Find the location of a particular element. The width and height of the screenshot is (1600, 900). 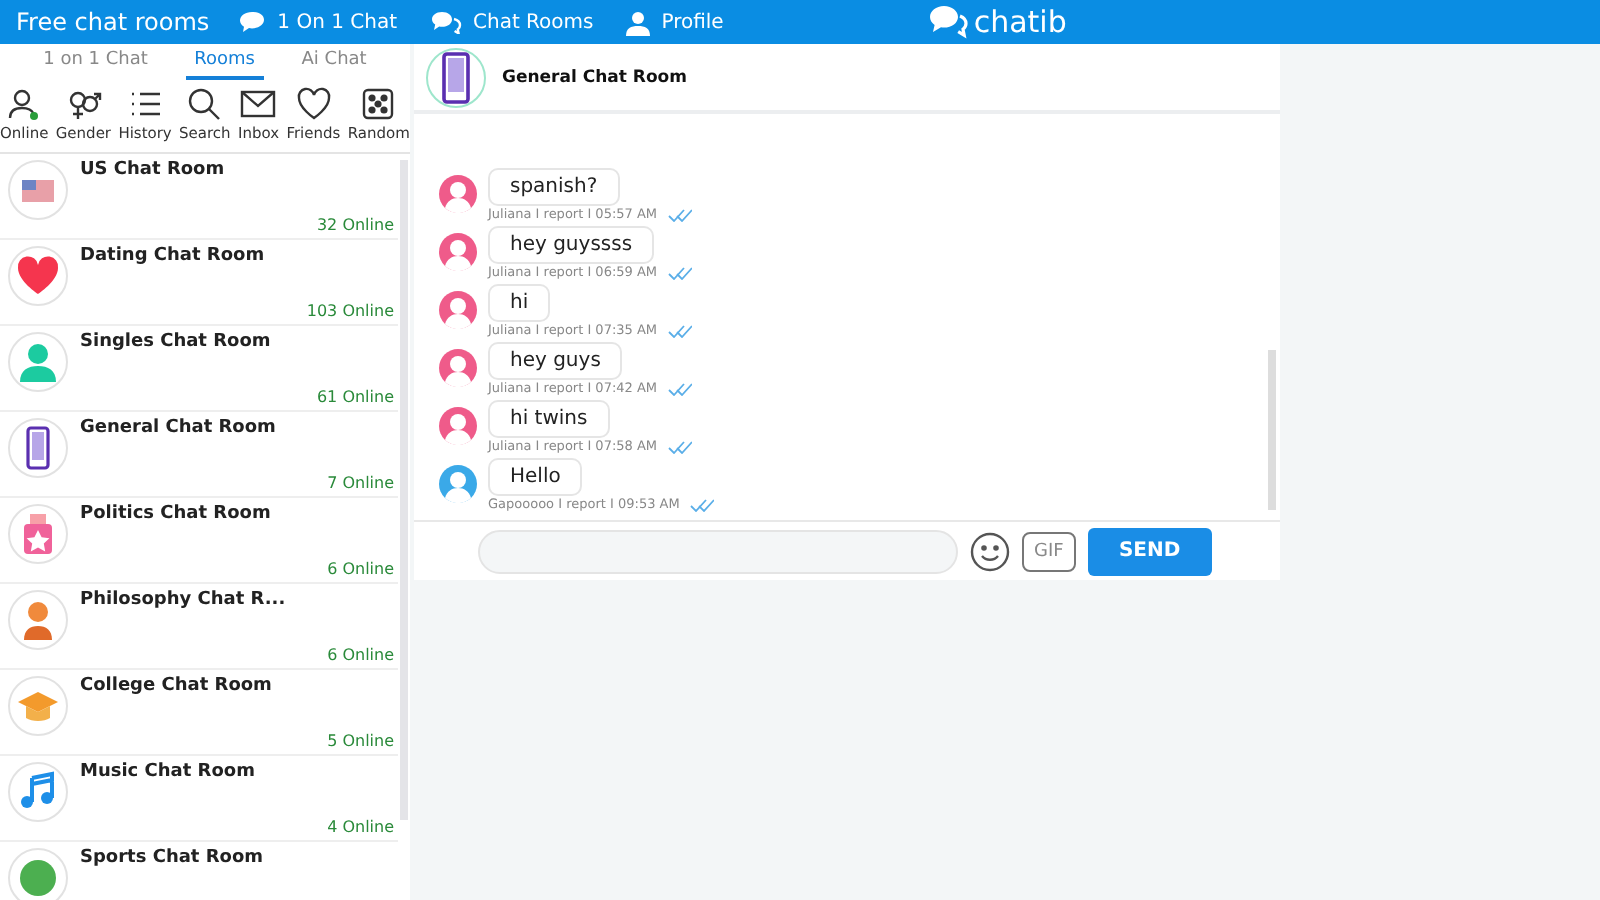

tab: 1 on 1 Chat is located at coordinates (95, 62).